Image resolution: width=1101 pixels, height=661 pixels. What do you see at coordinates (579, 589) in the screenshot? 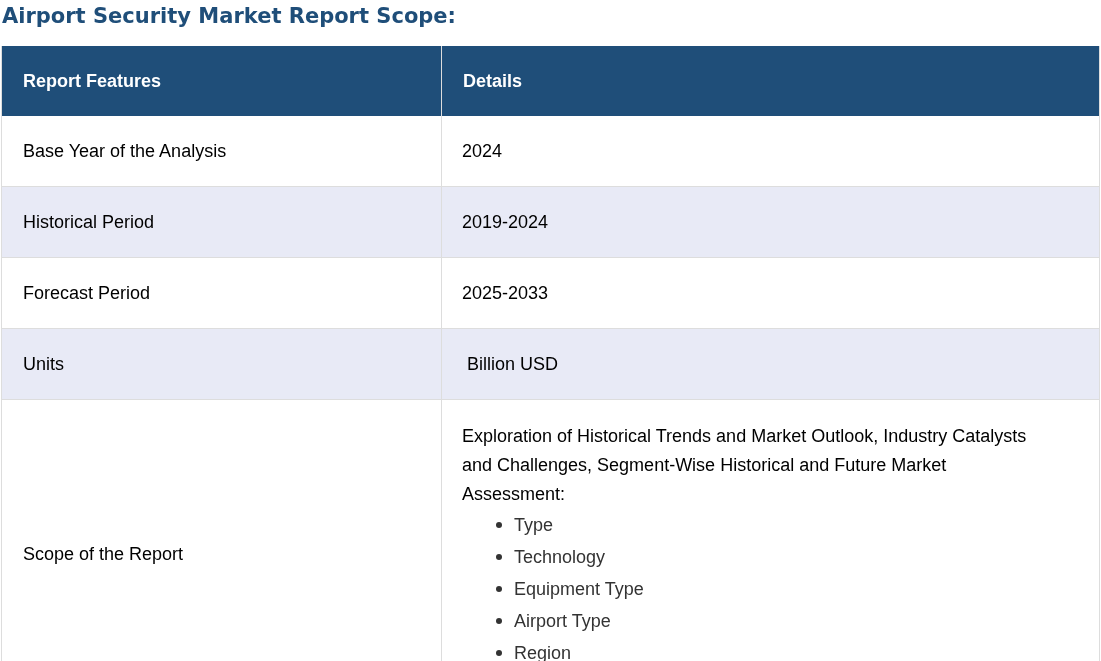
I see `list-item: Equipment Type` at bounding box center [579, 589].